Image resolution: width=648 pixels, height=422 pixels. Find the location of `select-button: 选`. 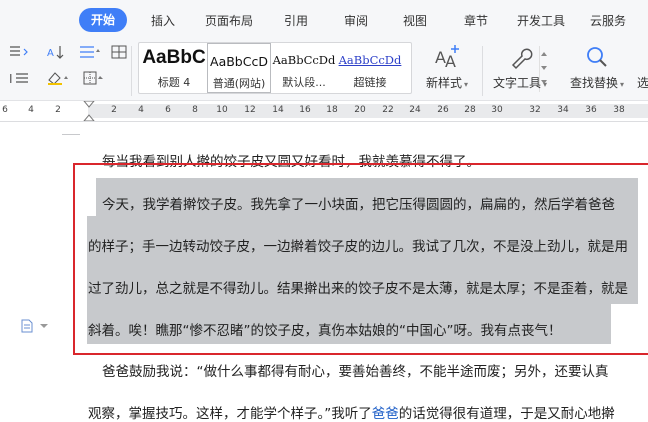

select-button: 选 is located at coordinates (642, 66).